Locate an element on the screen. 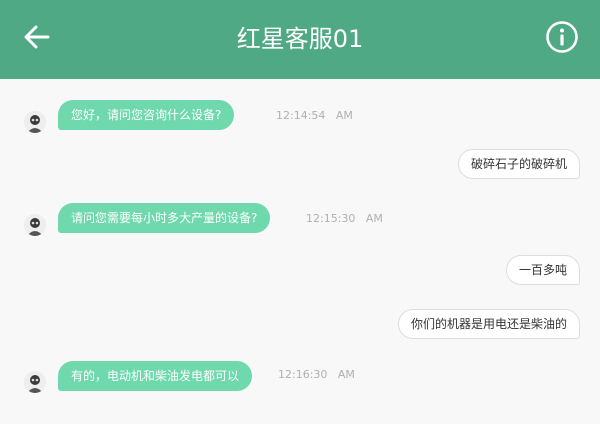 The image size is (600, 424). info-button is located at coordinates (562, 37).